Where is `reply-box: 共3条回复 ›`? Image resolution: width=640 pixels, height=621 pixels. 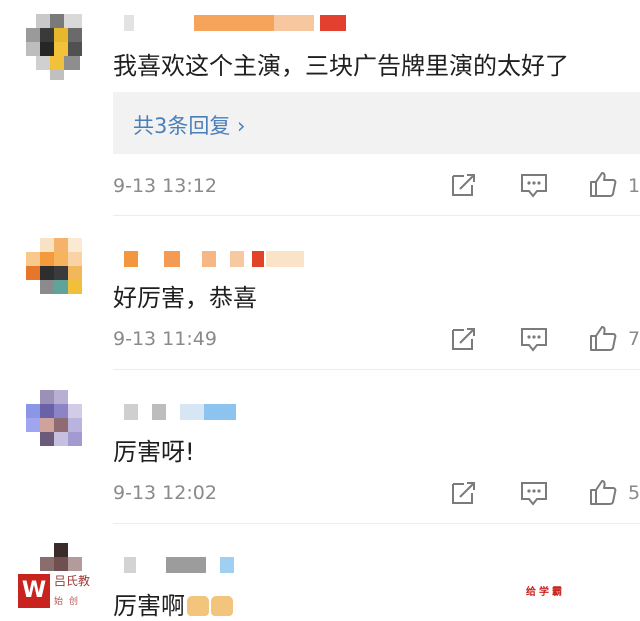
reply-box: 共3条回复 › is located at coordinates (376, 123).